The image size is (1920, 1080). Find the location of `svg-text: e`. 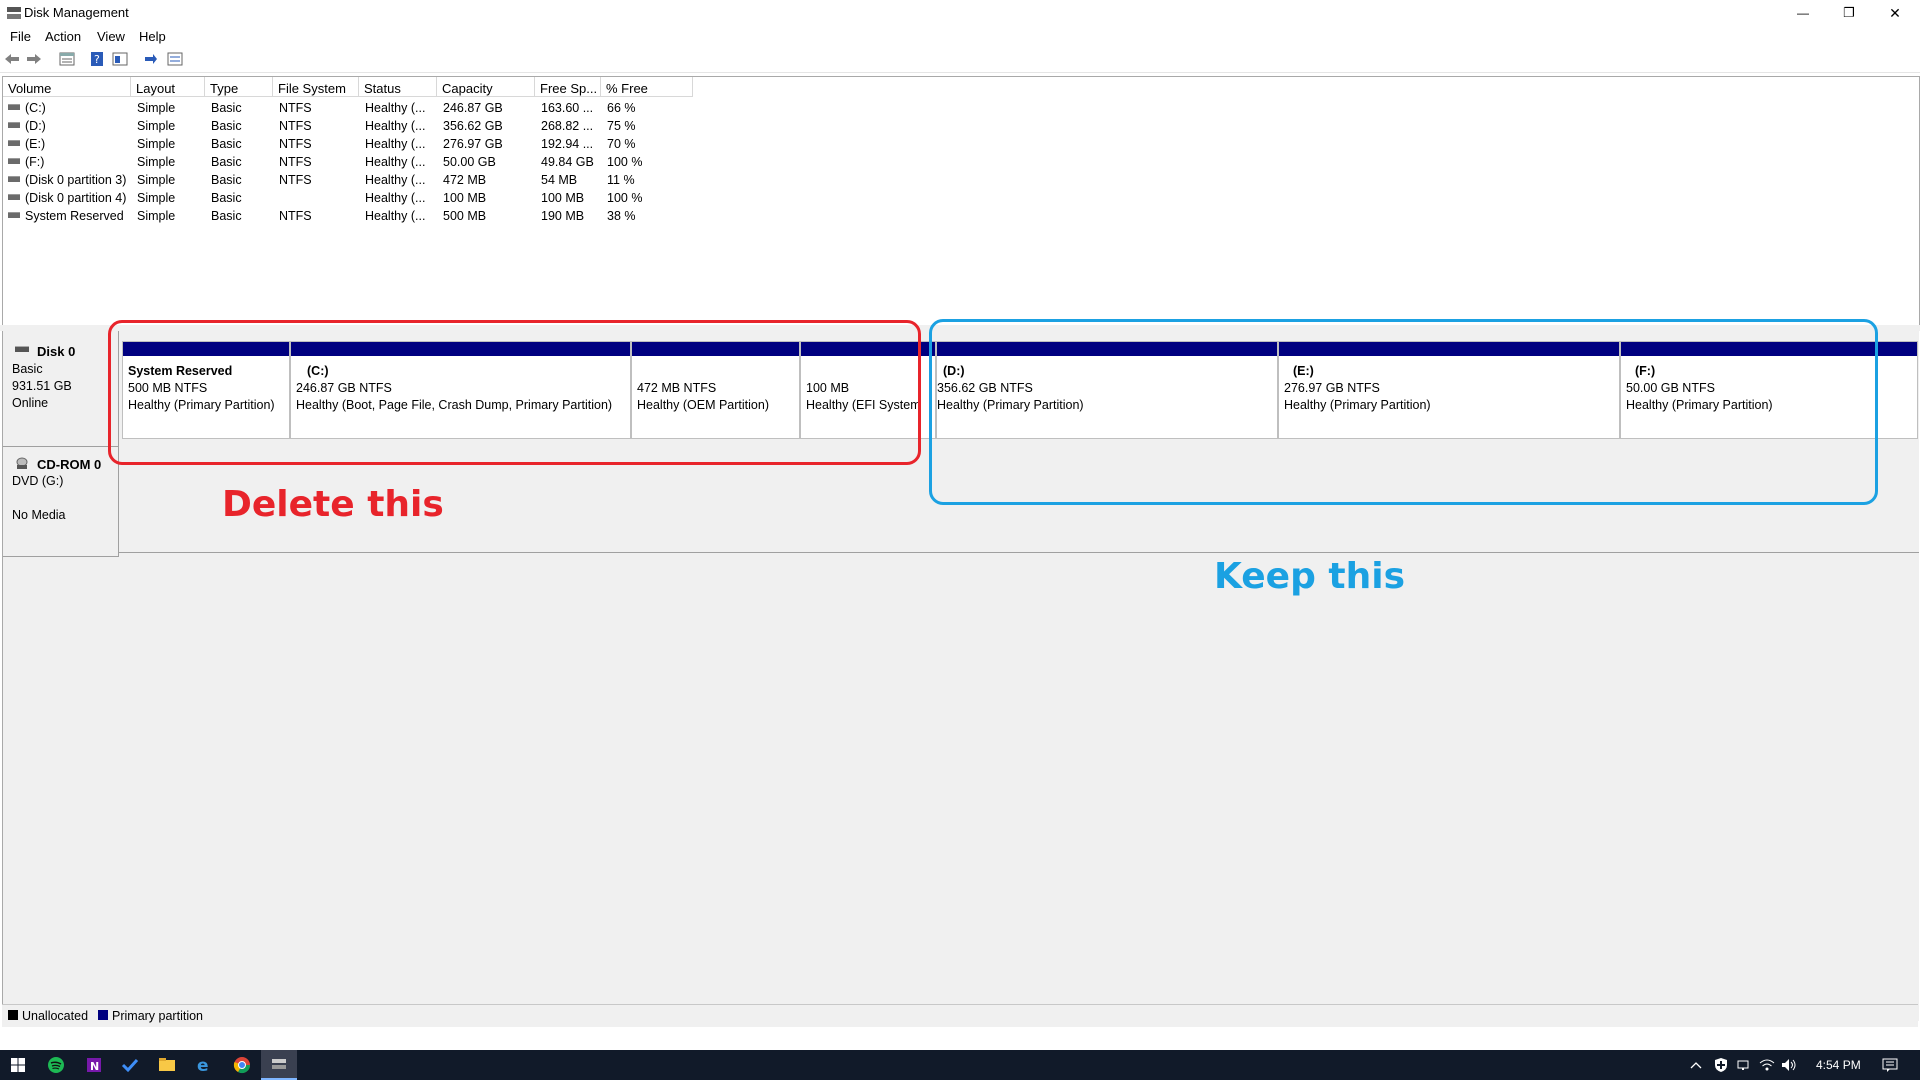

svg-text: e is located at coordinates (203, 1065).